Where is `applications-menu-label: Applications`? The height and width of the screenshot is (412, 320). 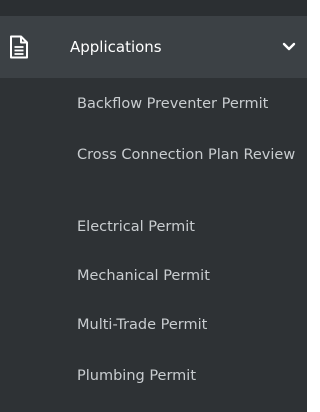
applications-menu-label: Applications is located at coordinates (116, 47).